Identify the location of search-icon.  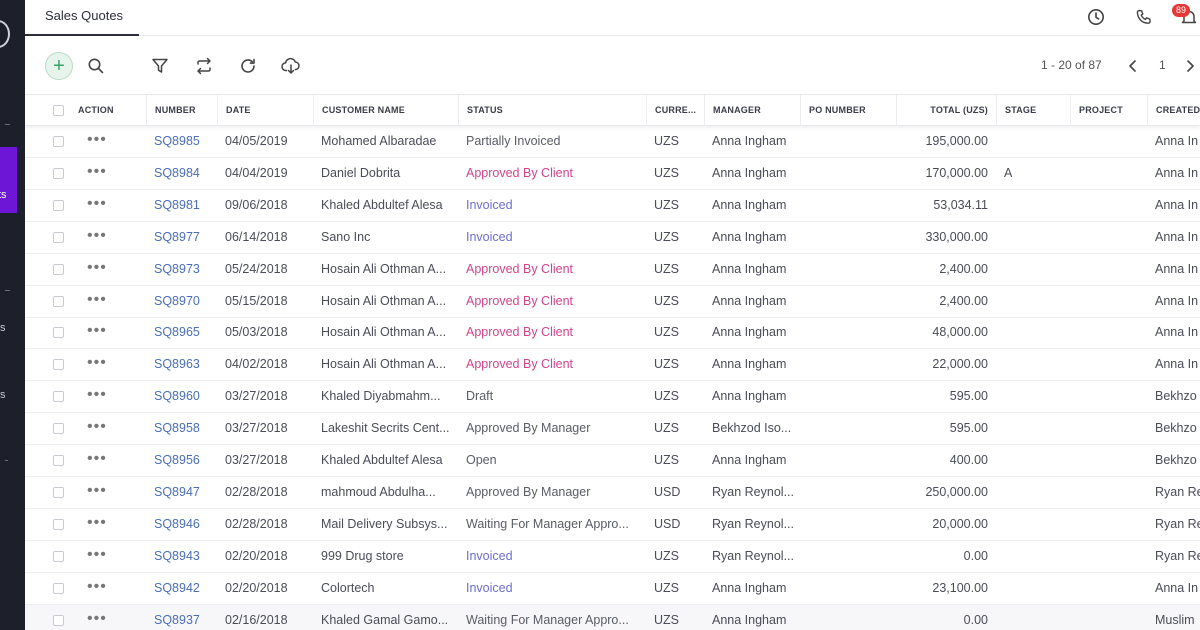
(96, 66).